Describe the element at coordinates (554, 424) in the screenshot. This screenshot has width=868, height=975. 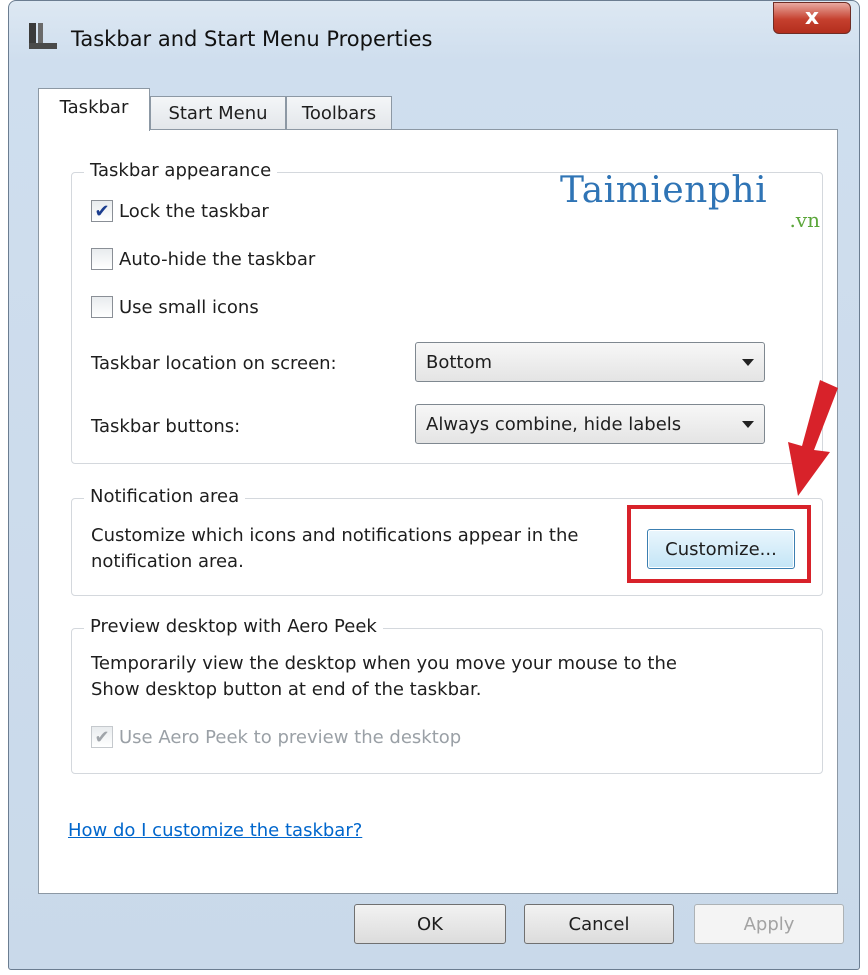
I see `buttons-value: Always combine, hide labels` at that location.